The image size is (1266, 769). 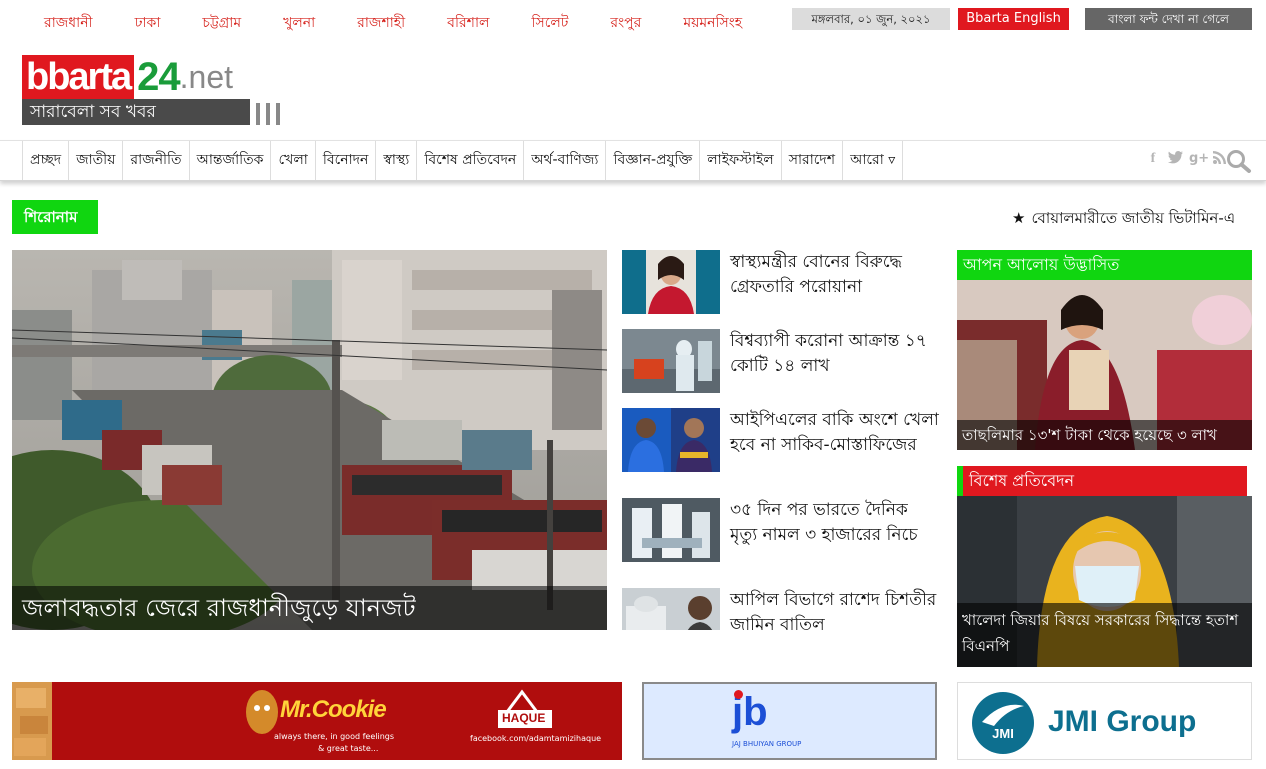 What do you see at coordinates (871, 19) in the screenshot?
I see `current-date: মঙ্গলবার, ০১ জুন, ২০২১` at bounding box center [871, 19].